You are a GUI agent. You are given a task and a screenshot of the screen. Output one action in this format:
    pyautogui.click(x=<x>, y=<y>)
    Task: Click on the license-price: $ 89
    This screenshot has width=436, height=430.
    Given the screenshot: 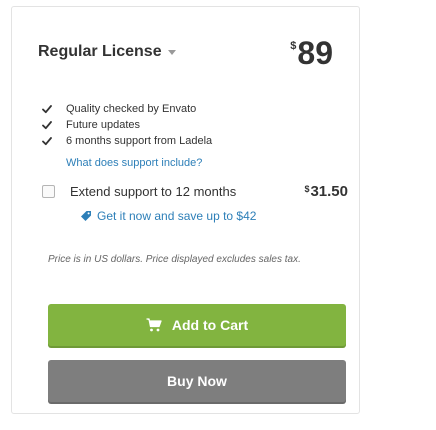 What is the action you would take?
    pyautogui.click(x=311, y=53)
    